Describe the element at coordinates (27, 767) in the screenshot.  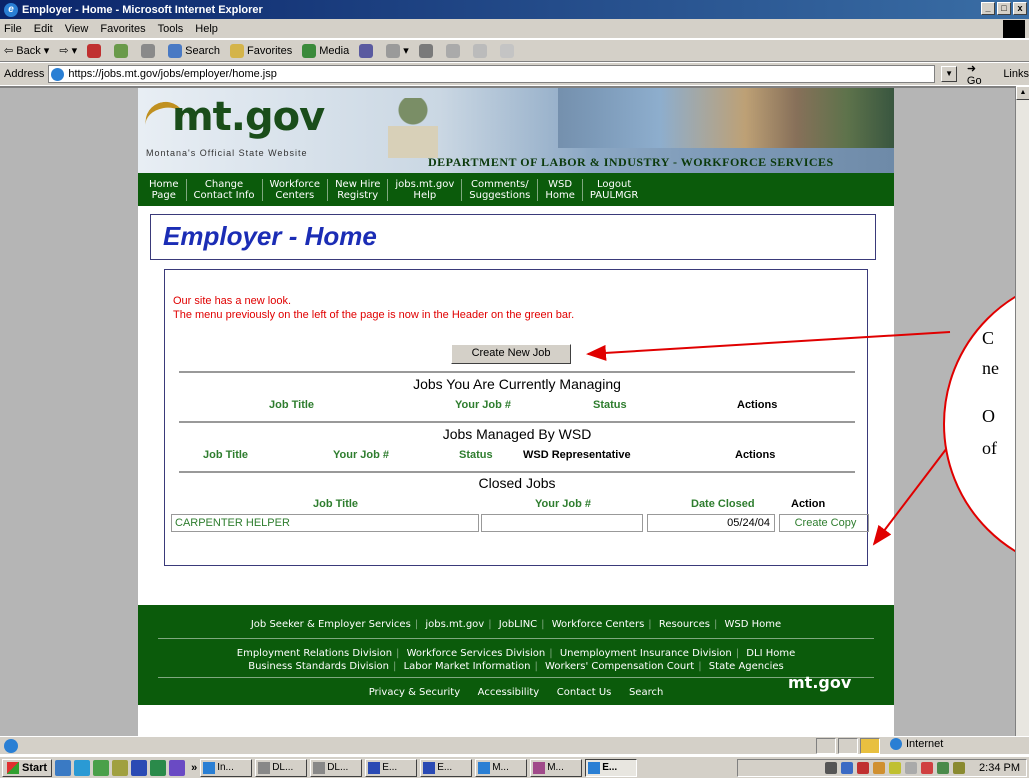
I see `start-button: Start` at that location.